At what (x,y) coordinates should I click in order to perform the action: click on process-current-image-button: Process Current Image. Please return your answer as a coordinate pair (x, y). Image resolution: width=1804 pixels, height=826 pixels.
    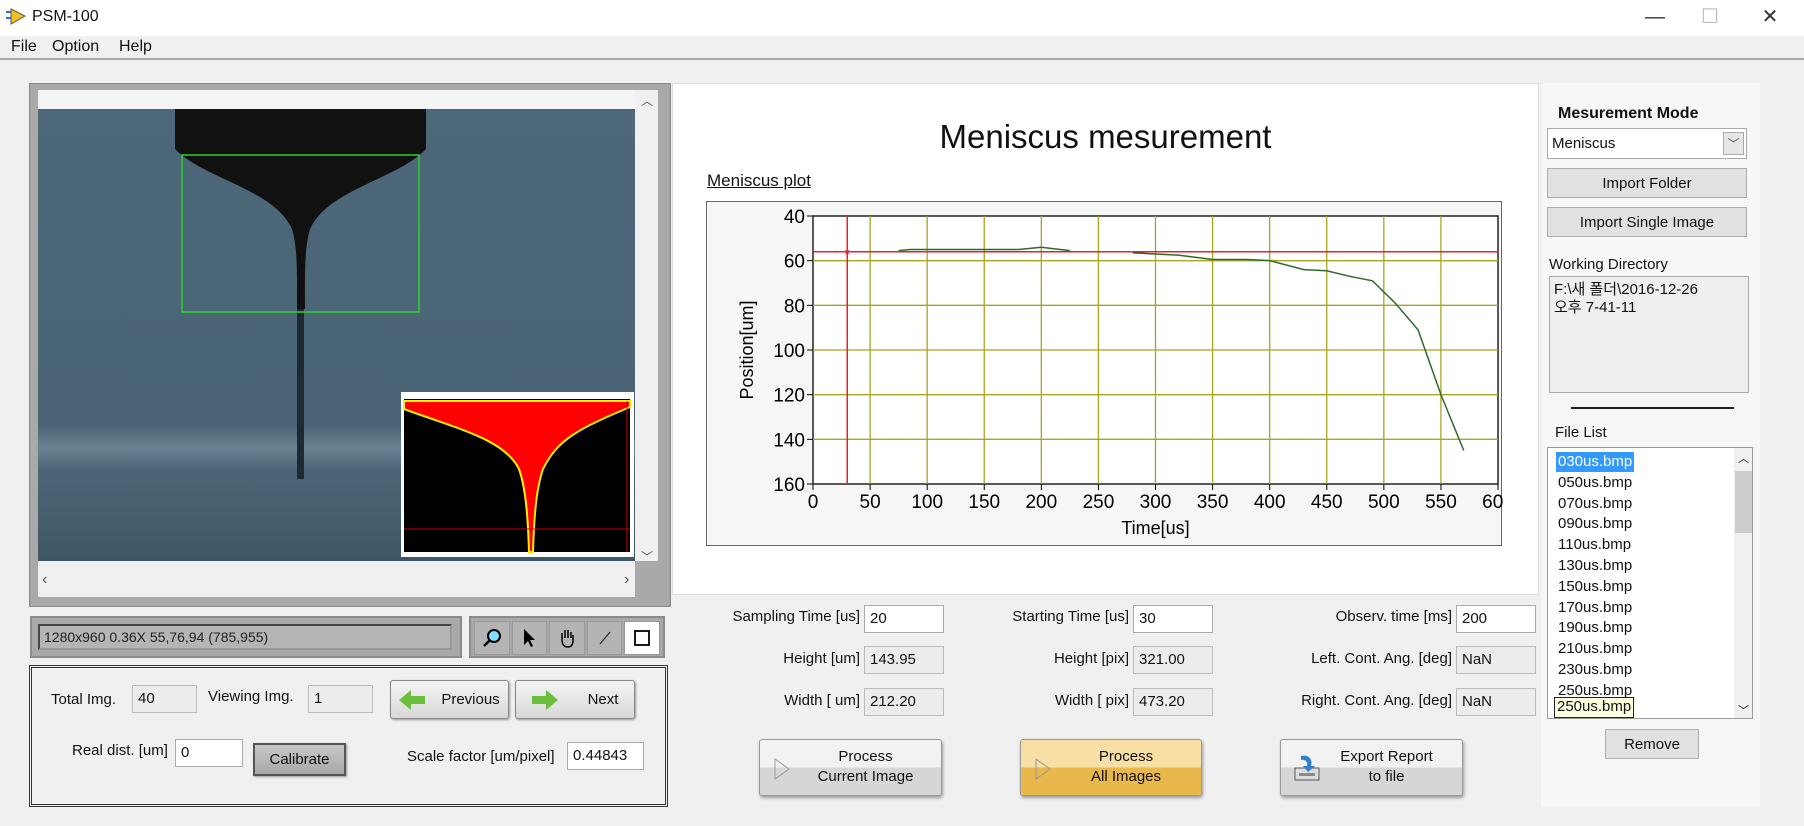
    Looking at the image, I should click on (850, 767).